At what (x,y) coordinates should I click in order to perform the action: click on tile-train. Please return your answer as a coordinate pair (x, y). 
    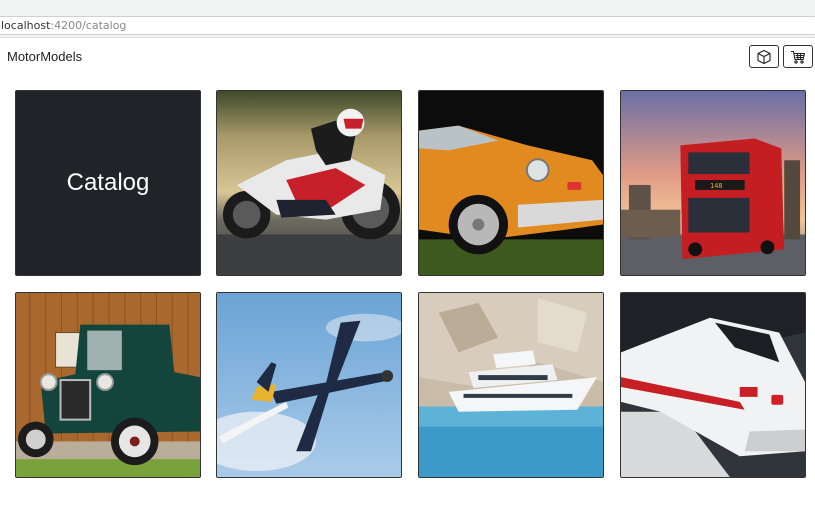
    Looking at the image, I should click on (713, 385).